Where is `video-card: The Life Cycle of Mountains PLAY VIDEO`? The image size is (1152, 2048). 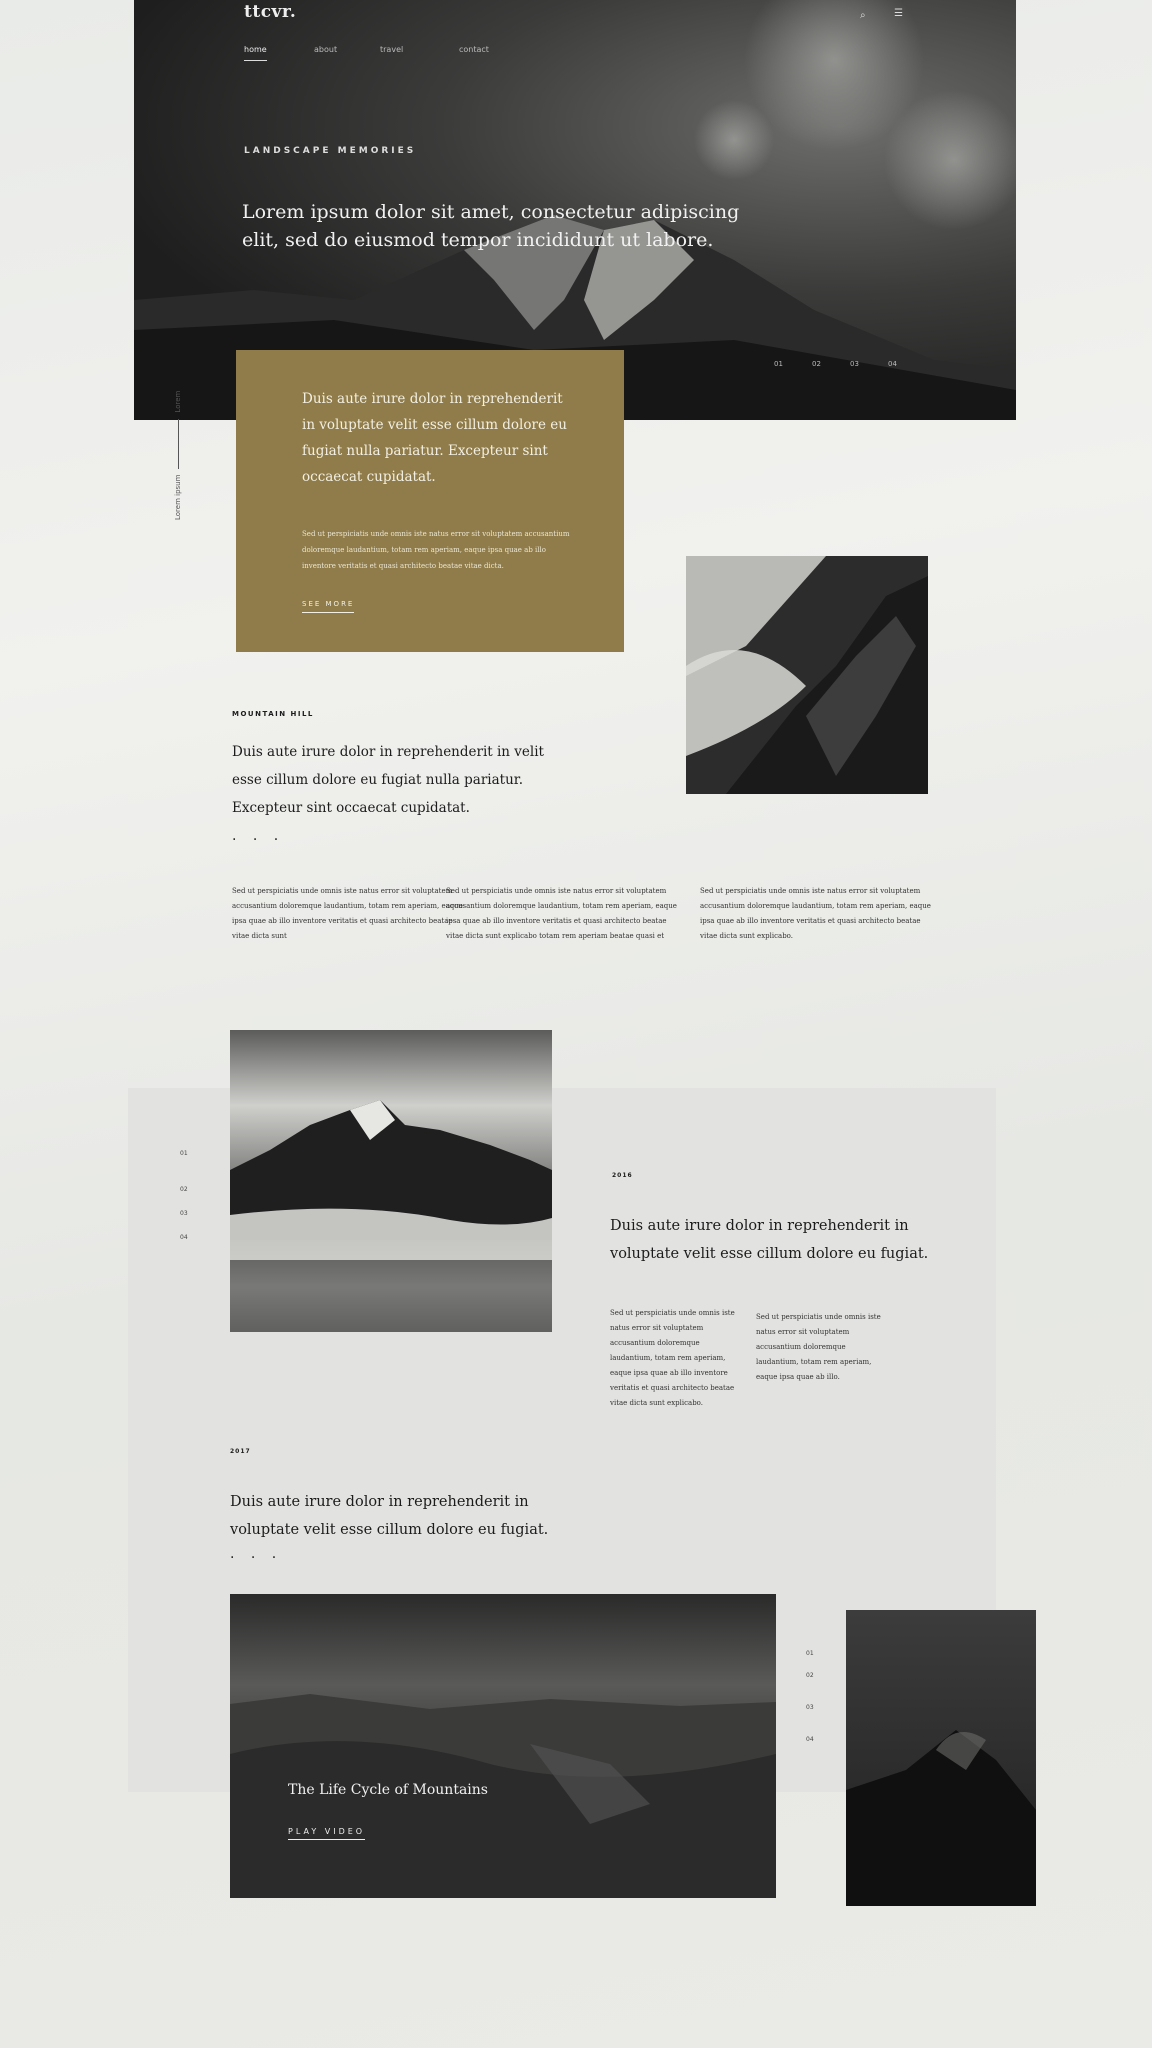 video-card: The Life Cycle of Mountains PLAY VIDEO is located at coordinates (503, 1746).